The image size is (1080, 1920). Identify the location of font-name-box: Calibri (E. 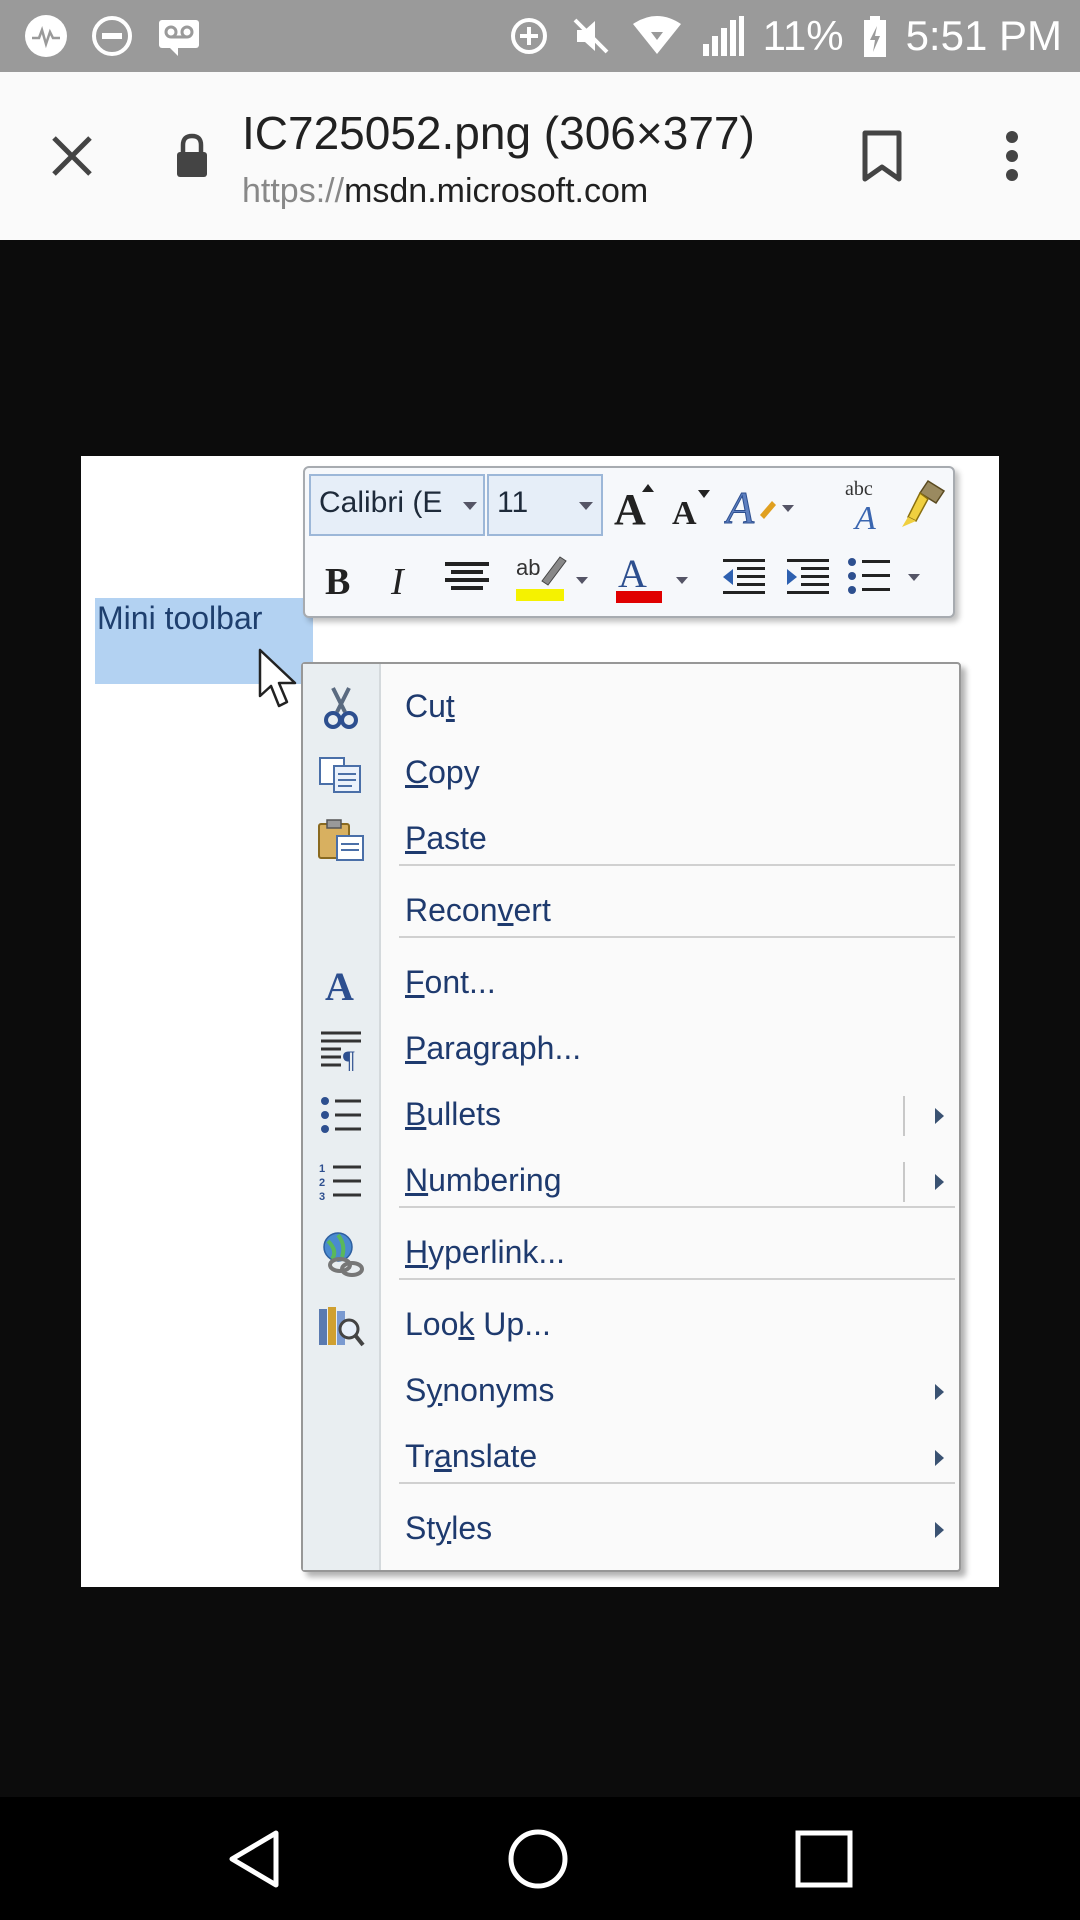
(397, 505).